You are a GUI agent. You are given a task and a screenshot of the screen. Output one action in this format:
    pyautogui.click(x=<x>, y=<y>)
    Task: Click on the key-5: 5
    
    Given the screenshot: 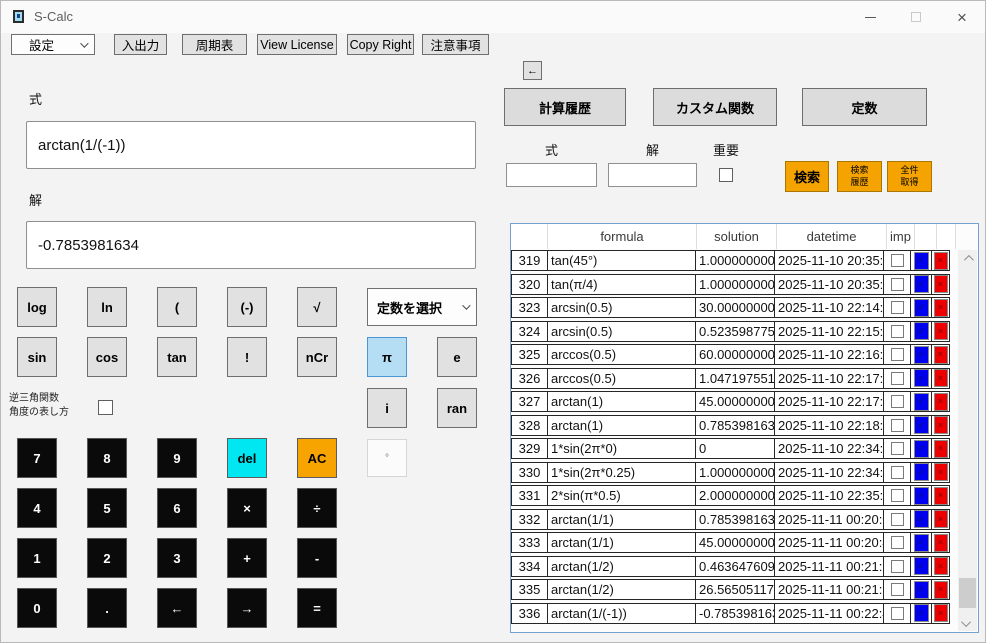 What is the action you would take?
    pyautogui.click(x=107, y=508)
    